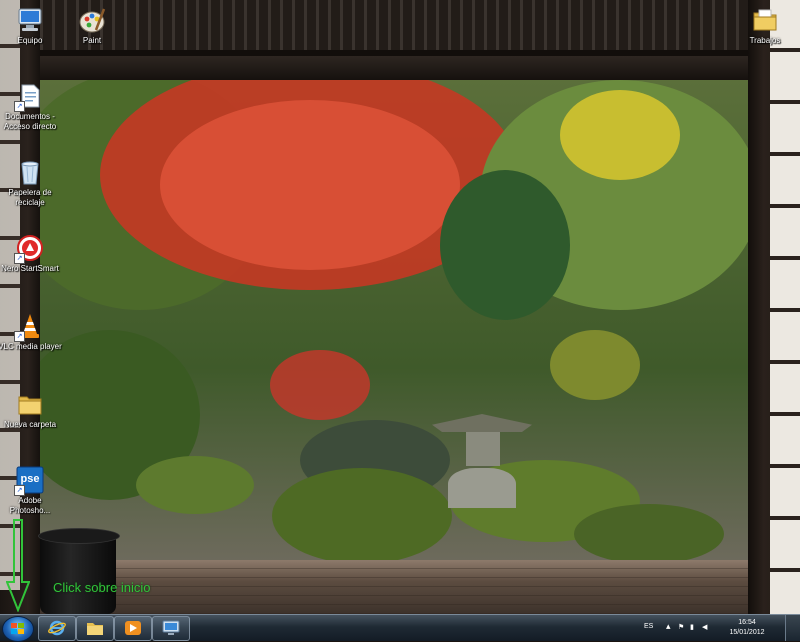 Image resolution: width=800 pixels, height=642 pixels. Describe the element at coordinates (30, 20) in the screenshot. I see `computer-icon` at that location.